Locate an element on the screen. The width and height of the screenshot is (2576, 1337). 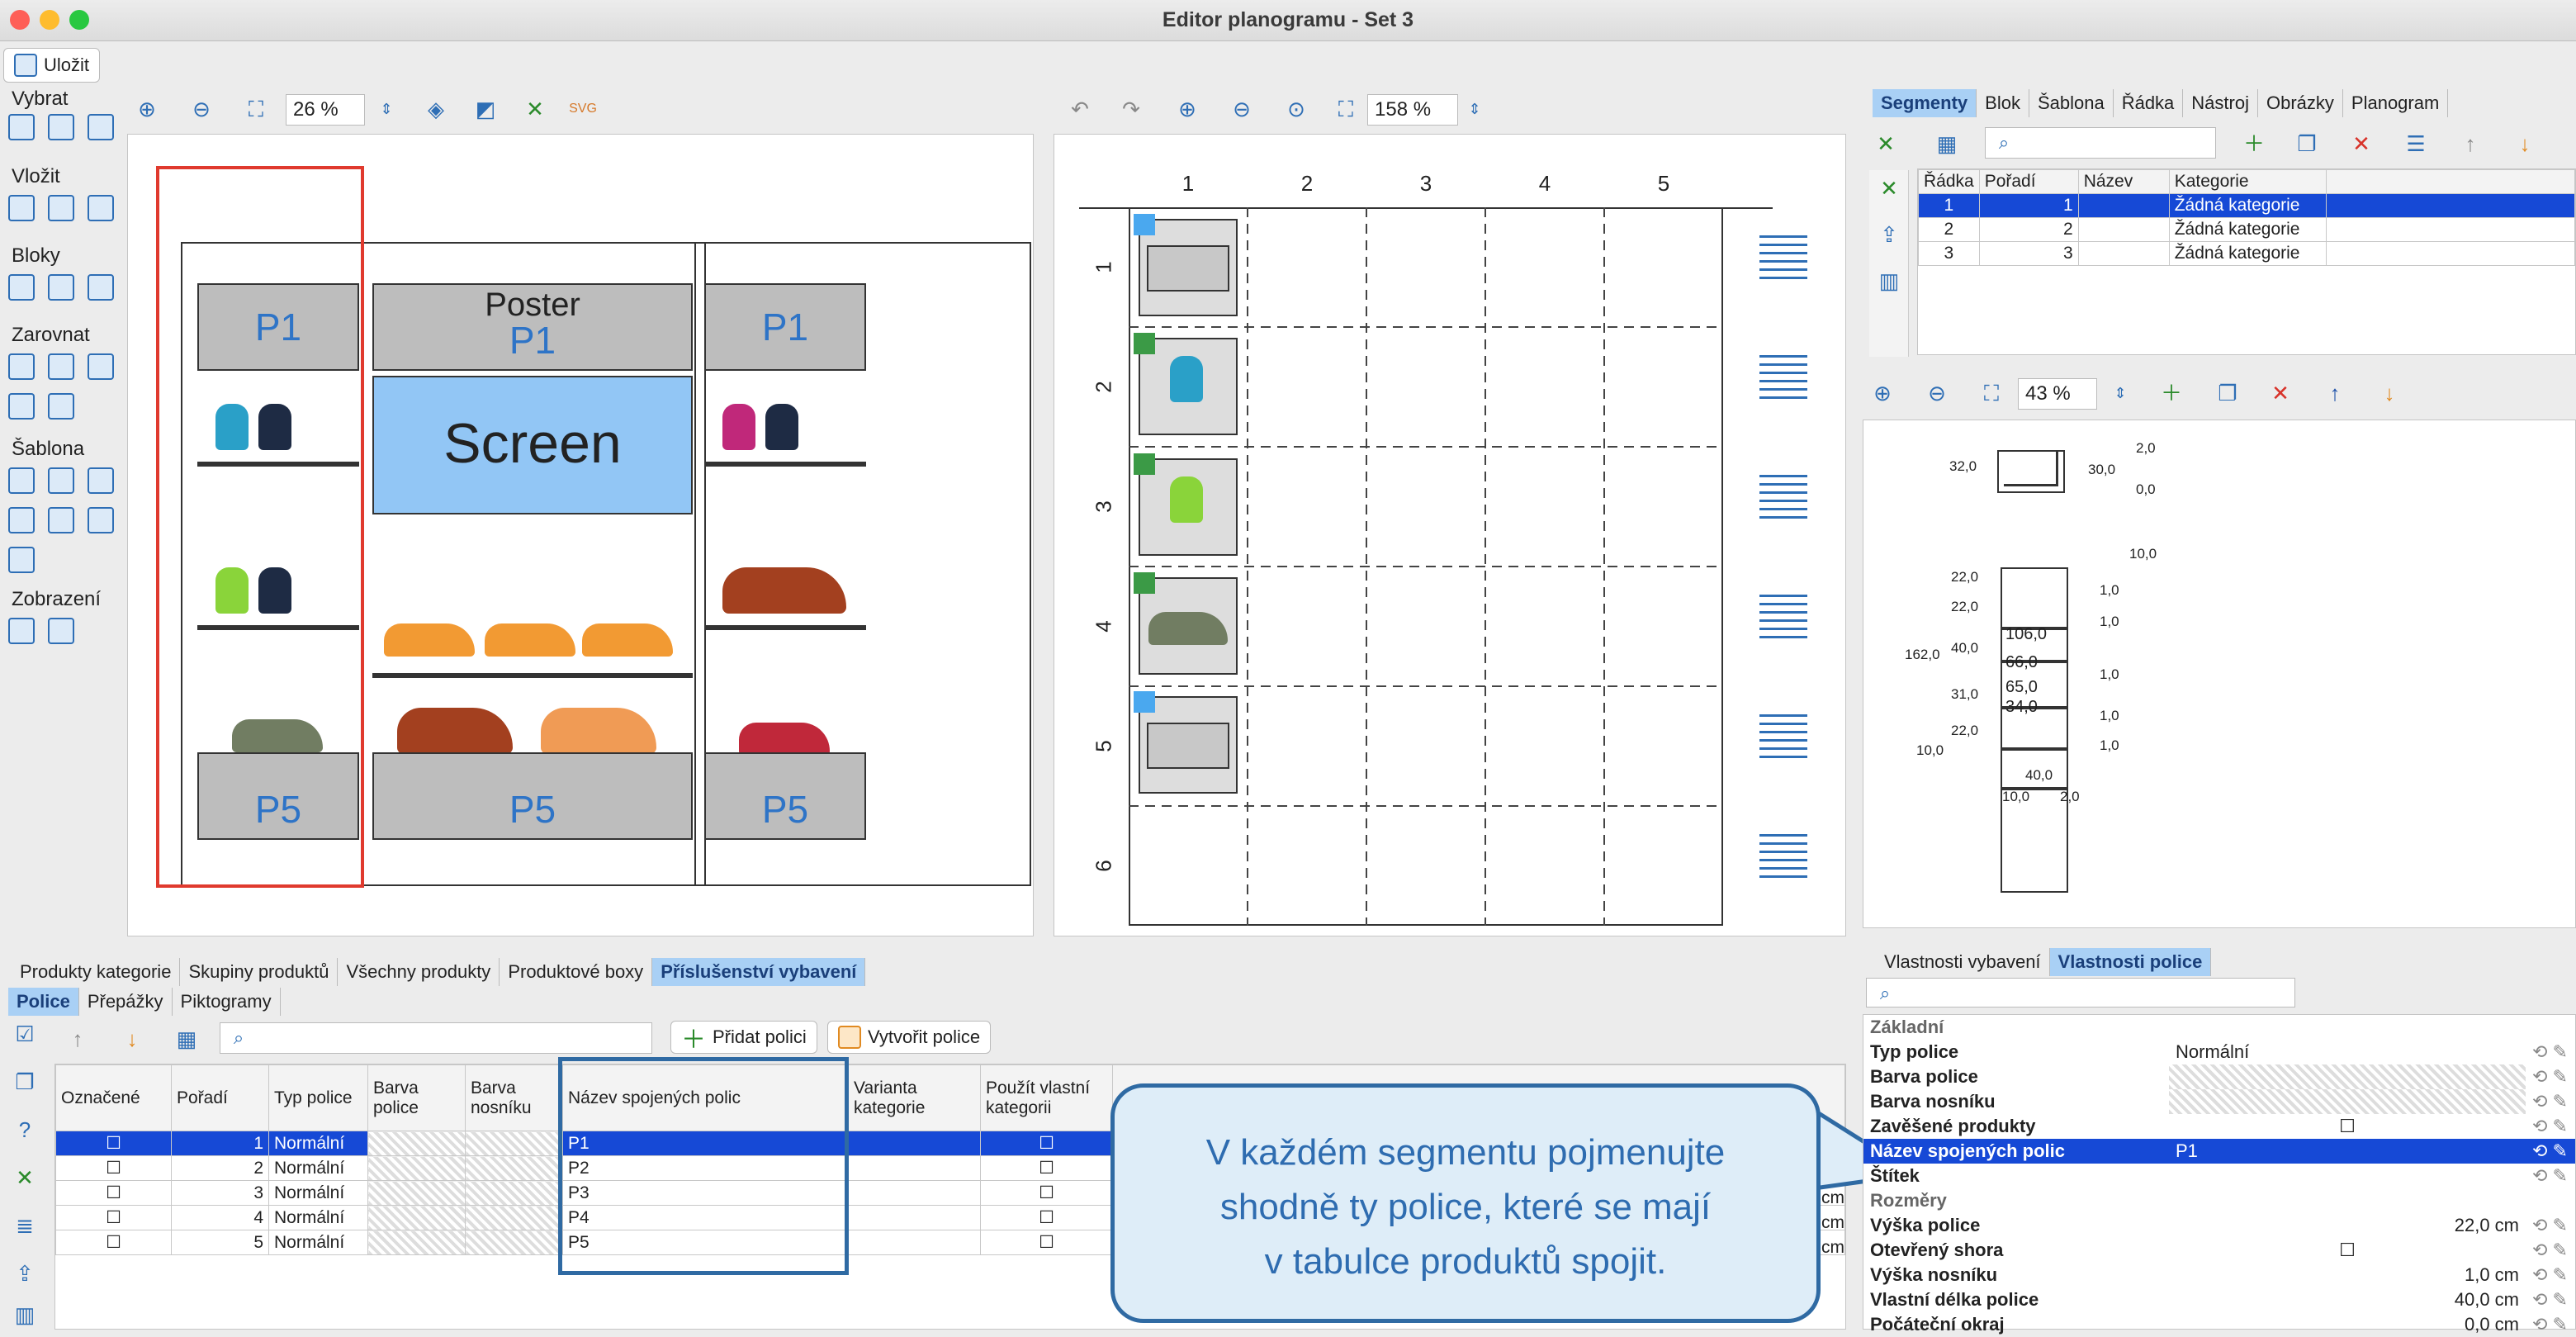
prop-row: Barva police ⟲ ✎ is located at coordinates (2219, 1076).